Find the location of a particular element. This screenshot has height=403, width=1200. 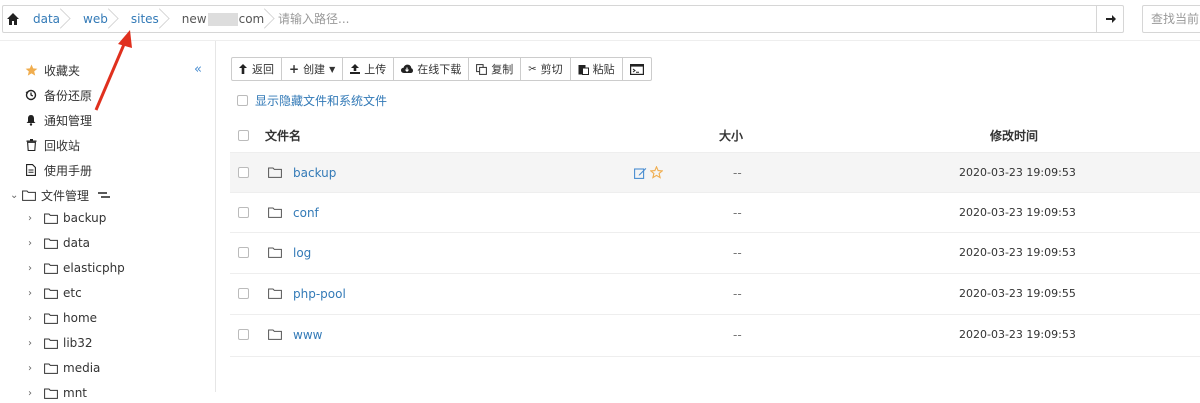

sidebar-item-label: 备份还原 is located at coordinates (68, 95).